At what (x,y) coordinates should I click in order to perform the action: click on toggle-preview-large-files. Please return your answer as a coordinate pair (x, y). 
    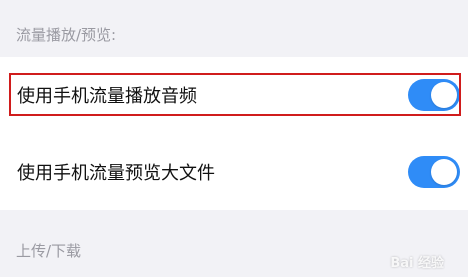
    Looking at the image, I should click on (434, 172).